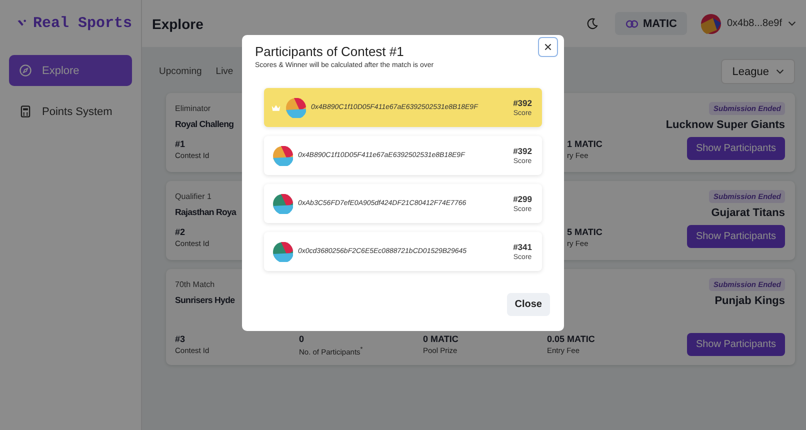 This screenshot has width=806, height=430. I want to click on team-name: Royal Challeng, so click(204, 125).